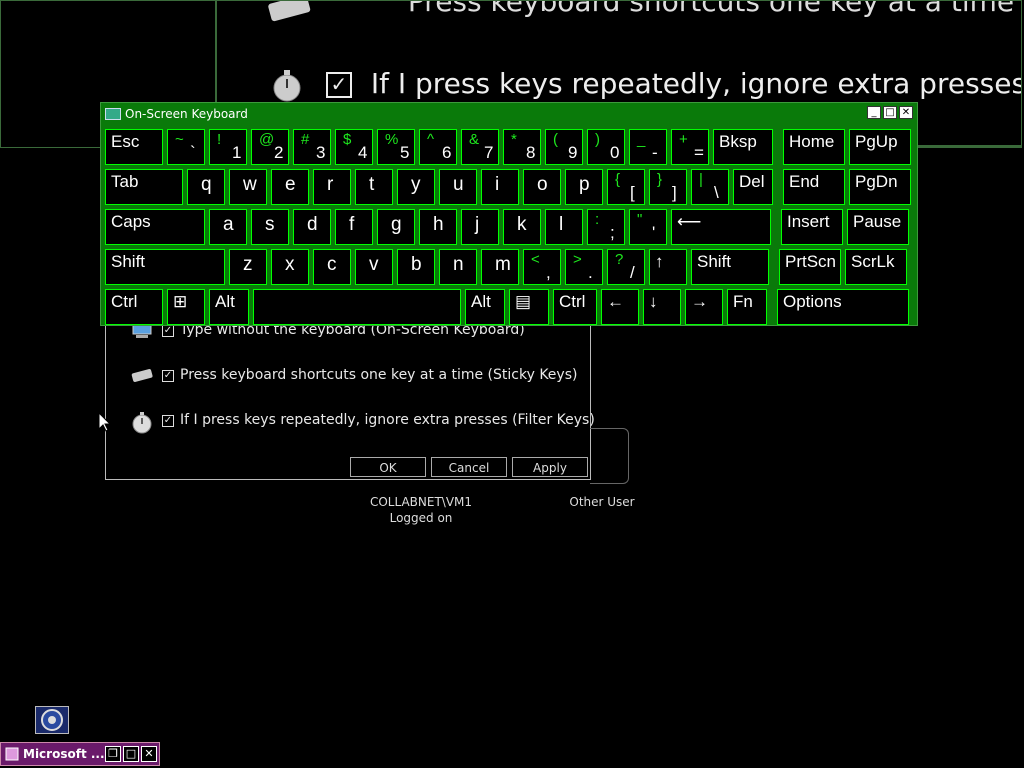  What do you see at coordinates (168, 376) in the screenshot?
I see `sticky-keys-checkbox: ✓` at bounding box center [168, 376].